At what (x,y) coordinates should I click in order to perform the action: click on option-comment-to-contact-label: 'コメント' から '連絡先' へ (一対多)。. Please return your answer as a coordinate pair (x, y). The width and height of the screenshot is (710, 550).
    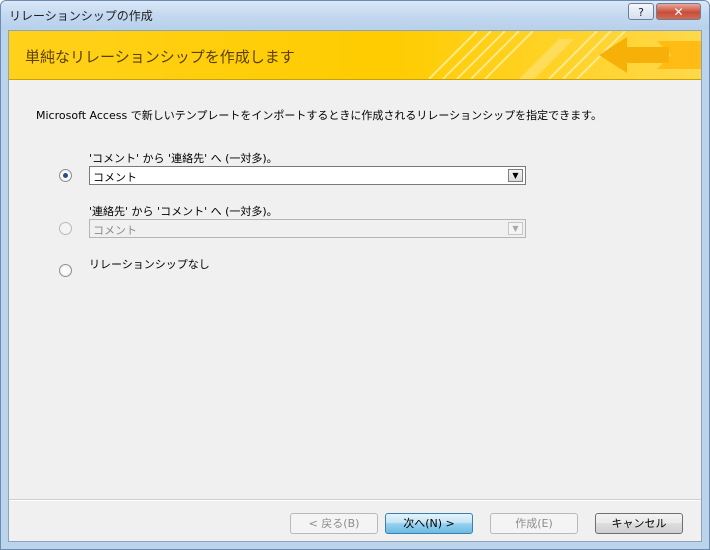
    Looking at the image, I should click on (183, 158).